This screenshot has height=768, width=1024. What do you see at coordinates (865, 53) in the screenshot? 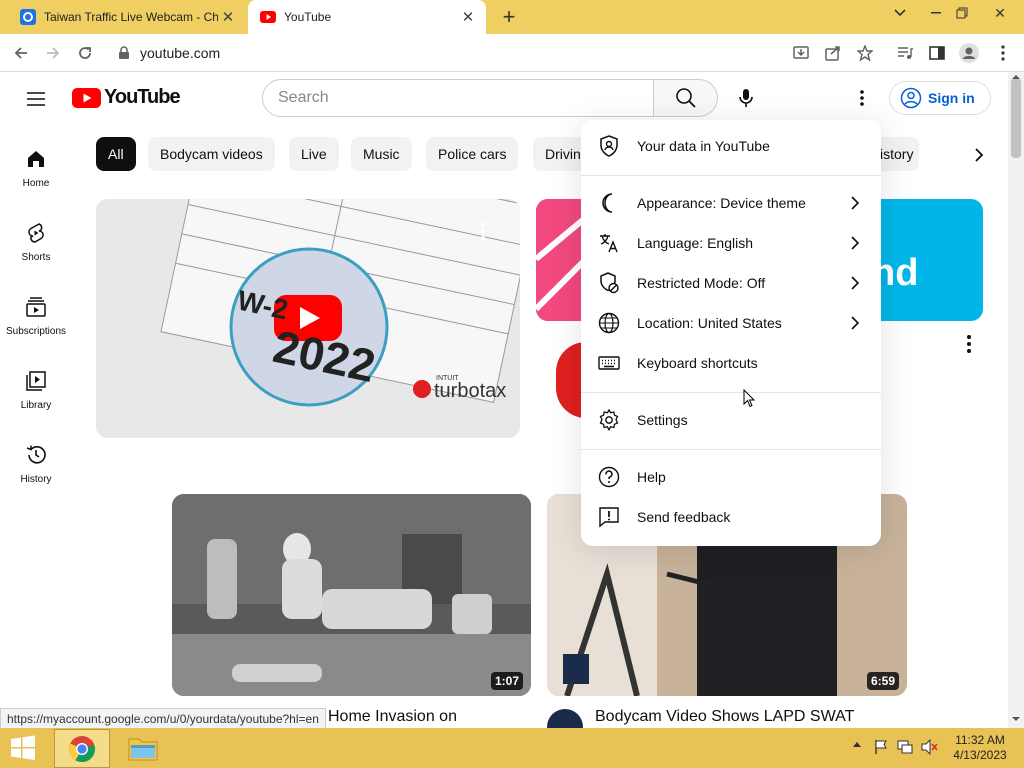
I see `bookmark-star-icon` at bounding box center [865, 53].